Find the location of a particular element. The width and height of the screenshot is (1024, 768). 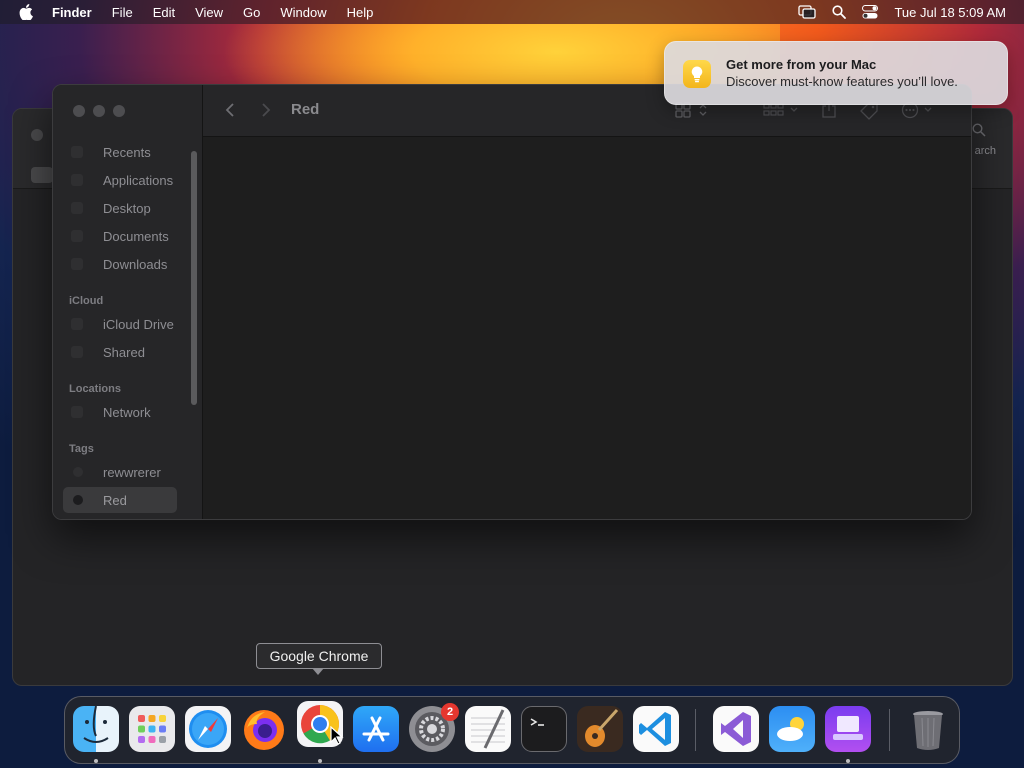

sidebar-item-label: rewwrerer is located at coordinates (132, 472).